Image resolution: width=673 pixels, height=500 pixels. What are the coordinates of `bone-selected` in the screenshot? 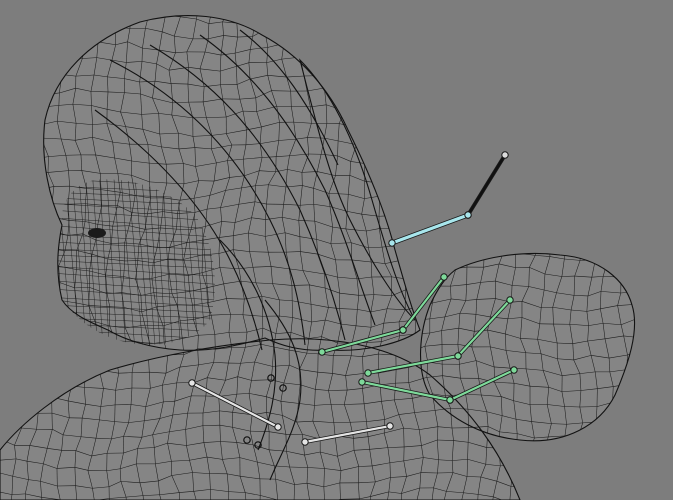 It's located at (430, 229).